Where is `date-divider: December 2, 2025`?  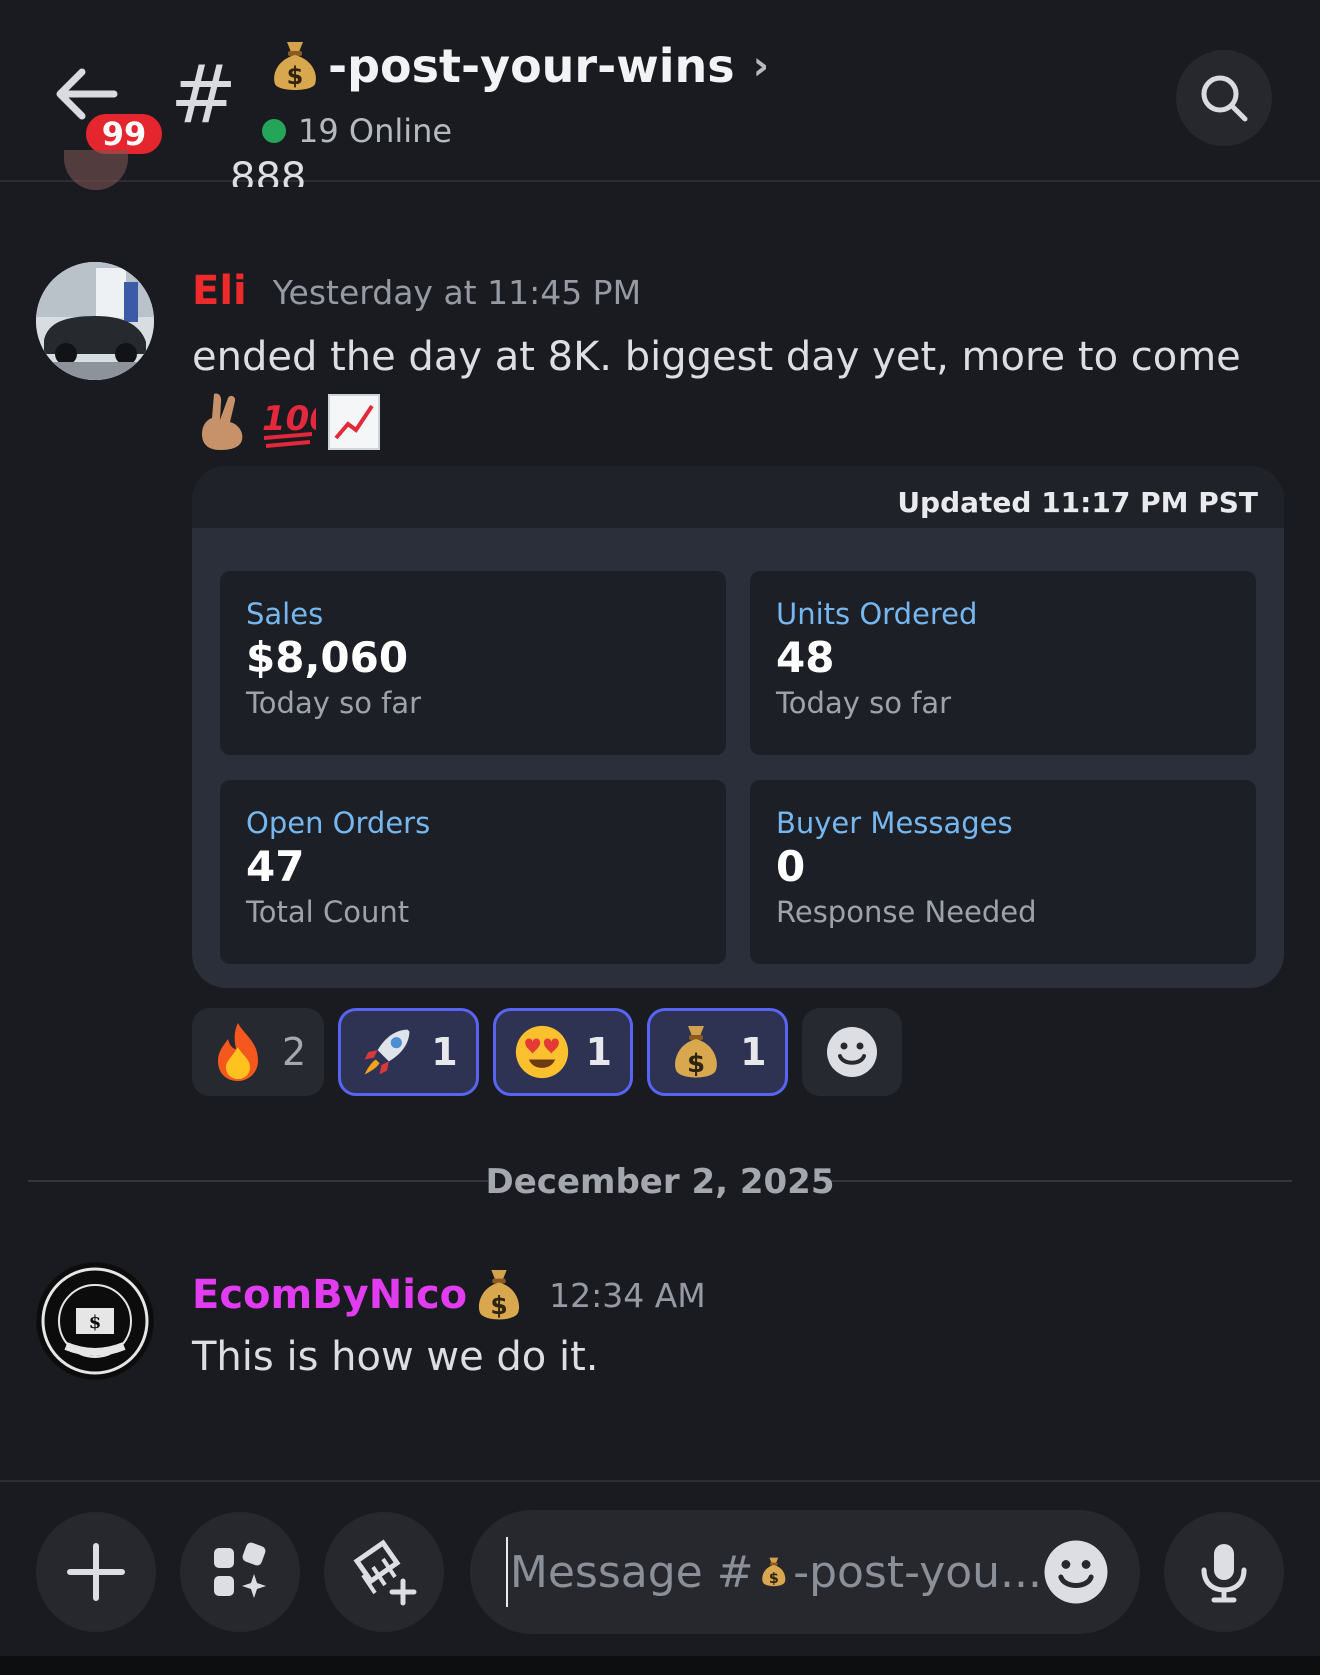
date-divider: December 2, 2025 is located at coordinates (660, 1182).